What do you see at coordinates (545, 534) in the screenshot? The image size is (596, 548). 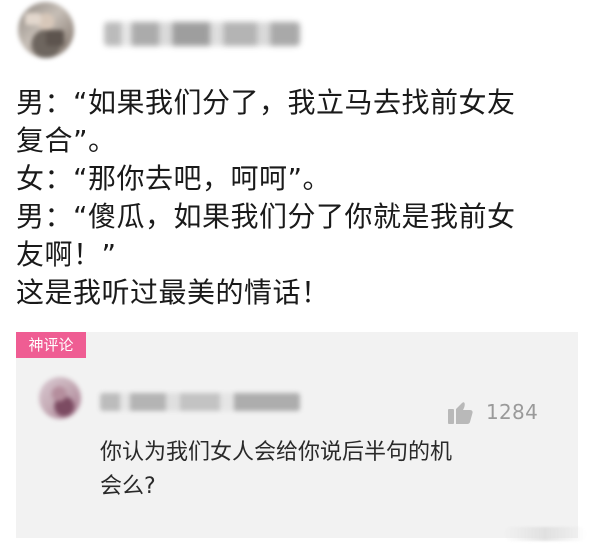 I see `watermark` at bounding box center [545, 534].